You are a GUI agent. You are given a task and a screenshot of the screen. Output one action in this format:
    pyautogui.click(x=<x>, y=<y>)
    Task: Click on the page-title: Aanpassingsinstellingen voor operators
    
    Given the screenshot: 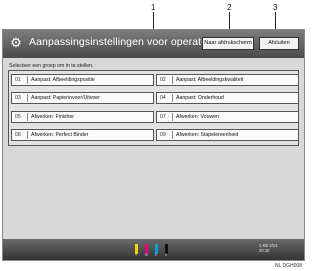 What is the action you would take?
    pyautogui.click(x=123, y=42)
    